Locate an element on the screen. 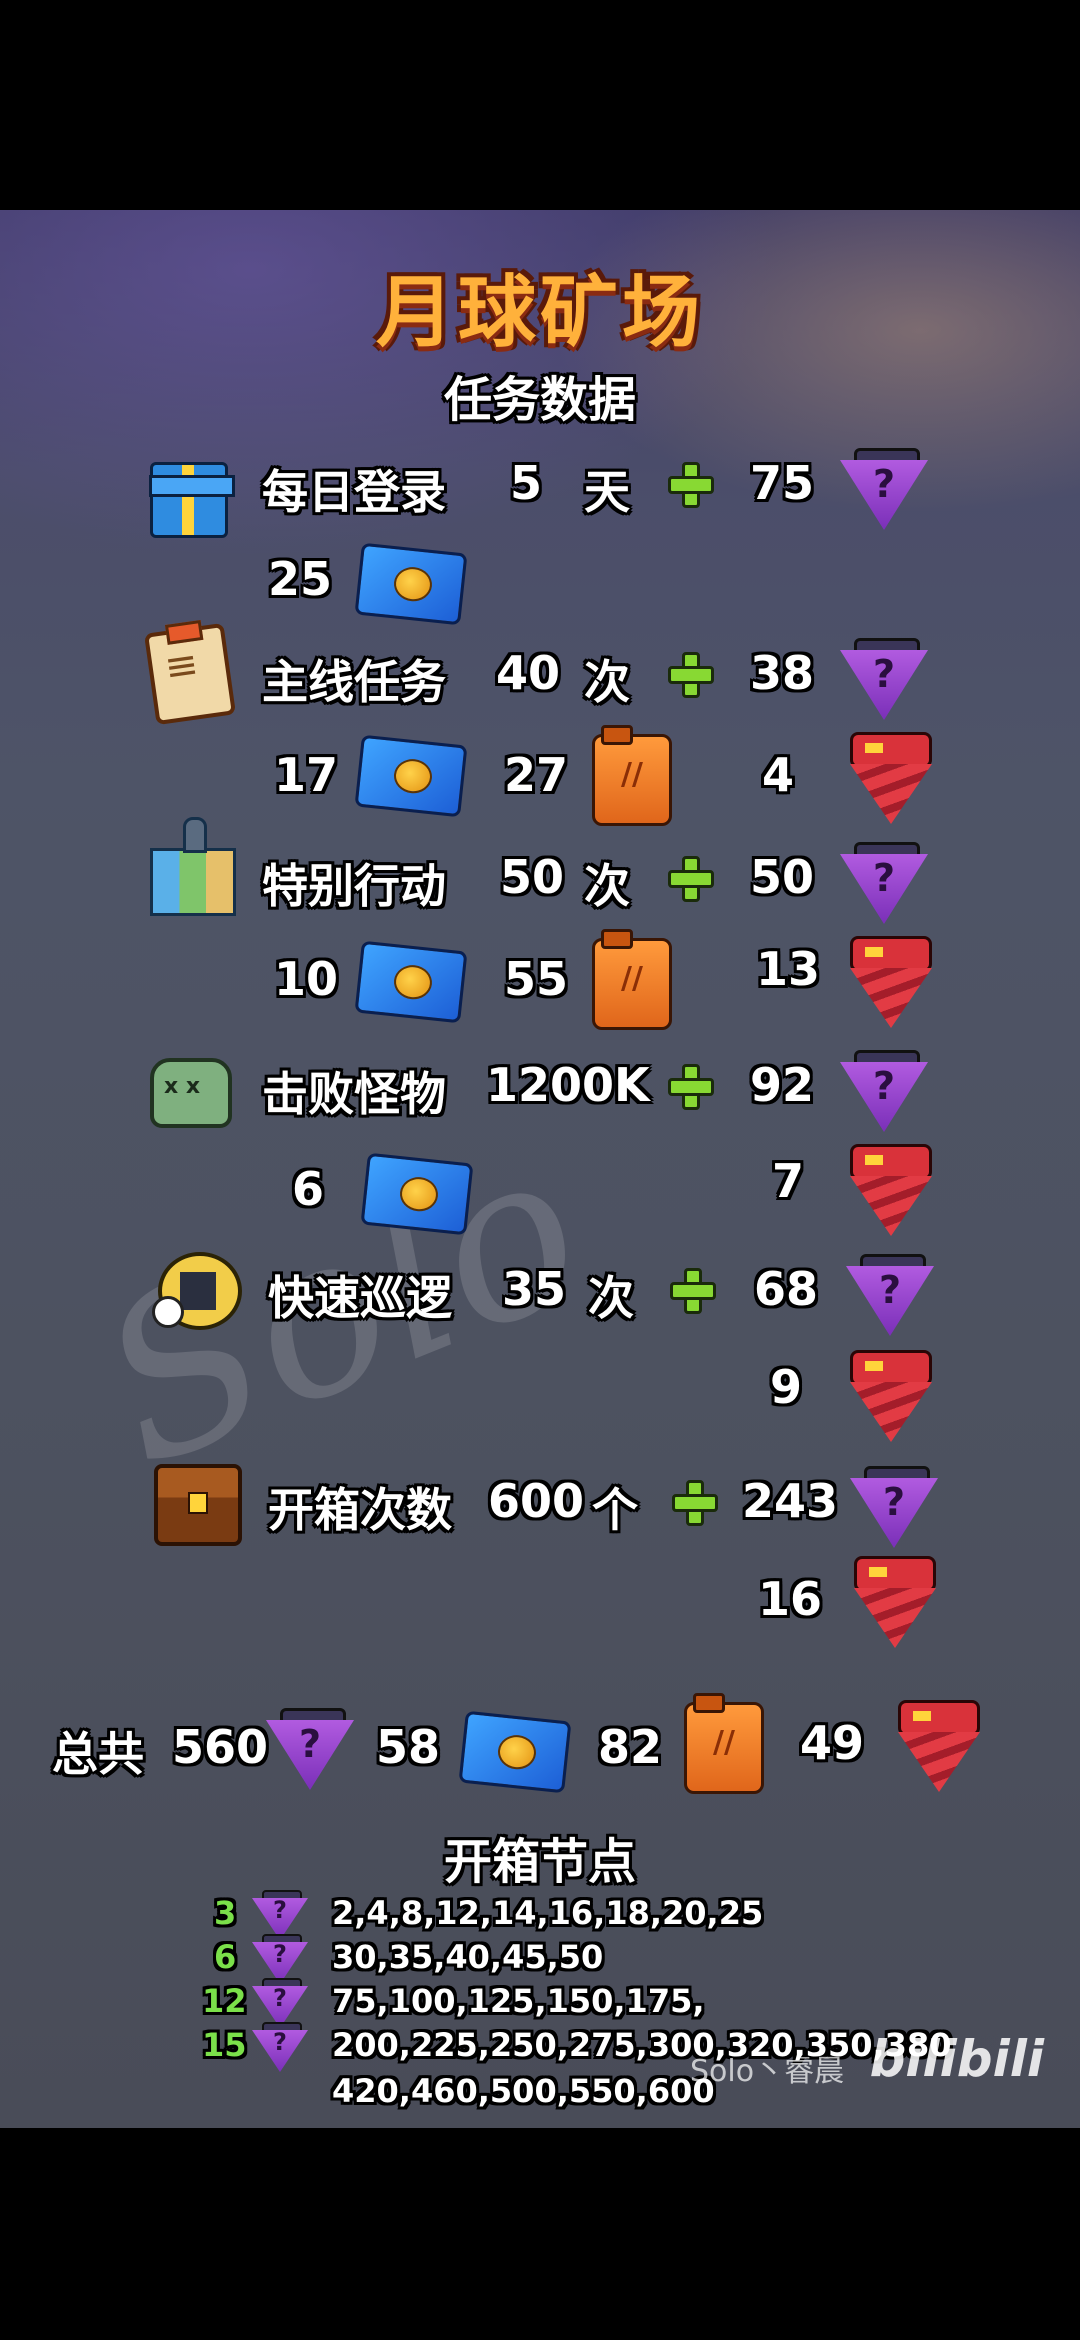 The image size is (1080, 2340). gem-reward: 68 is located at coordinates (786, 1289).